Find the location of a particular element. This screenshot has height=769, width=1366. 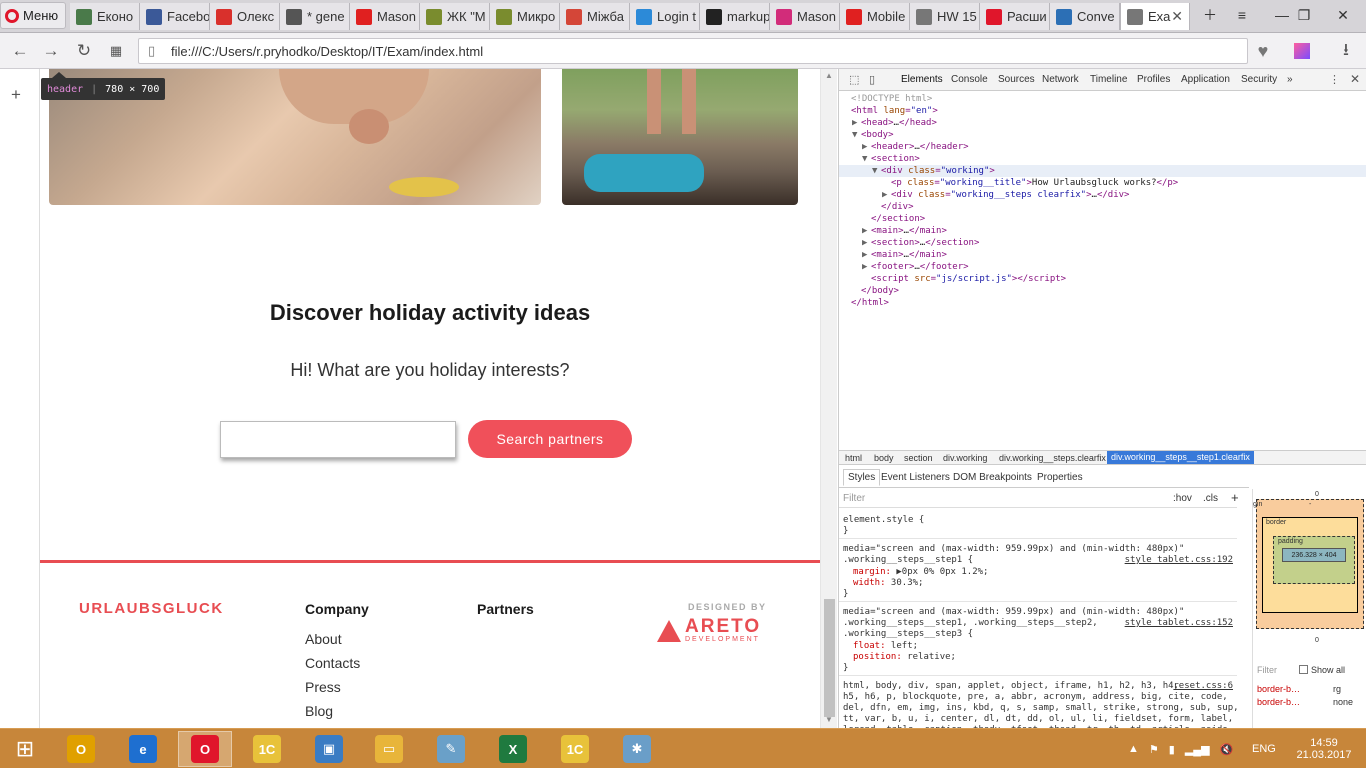

breadcrumb-item: section is located at coordinates (918, 458).